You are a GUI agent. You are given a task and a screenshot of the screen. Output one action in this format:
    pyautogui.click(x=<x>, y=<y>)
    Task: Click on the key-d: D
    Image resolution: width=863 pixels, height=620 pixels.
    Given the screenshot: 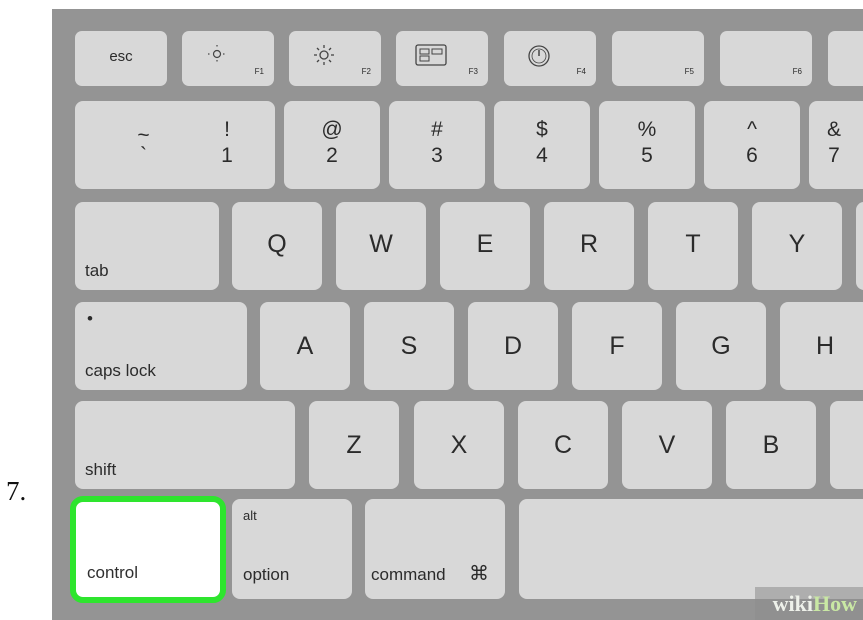 What is the action you would take?
    pyautogui.click(x=513, y=346)
    